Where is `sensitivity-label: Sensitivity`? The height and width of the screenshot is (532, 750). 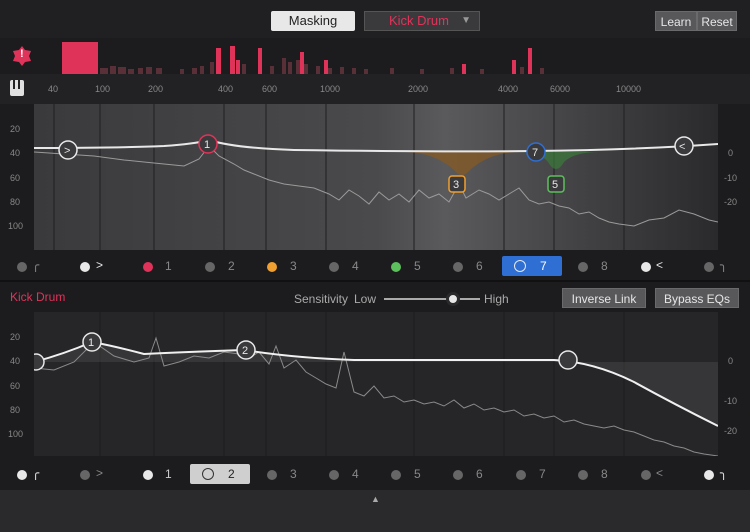
sensitivity-label: Sensitivity is located at coordinates (321, 299).